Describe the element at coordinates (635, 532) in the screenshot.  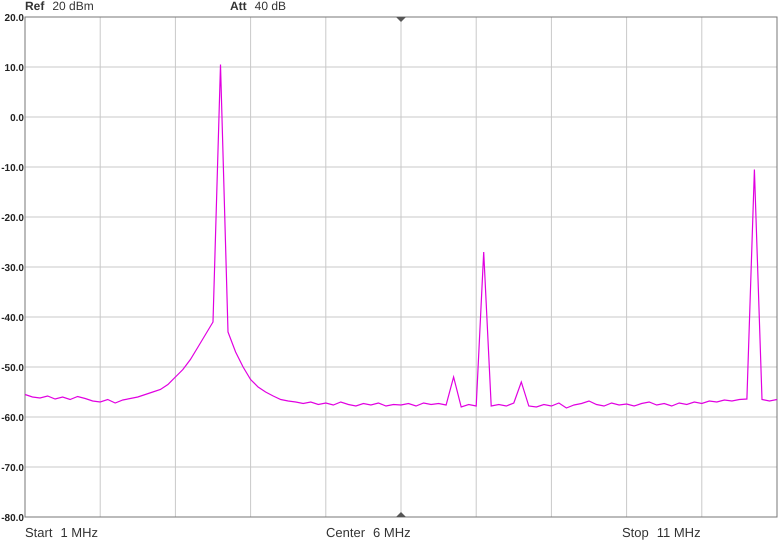
I see `footer-label: Stop` at that location.